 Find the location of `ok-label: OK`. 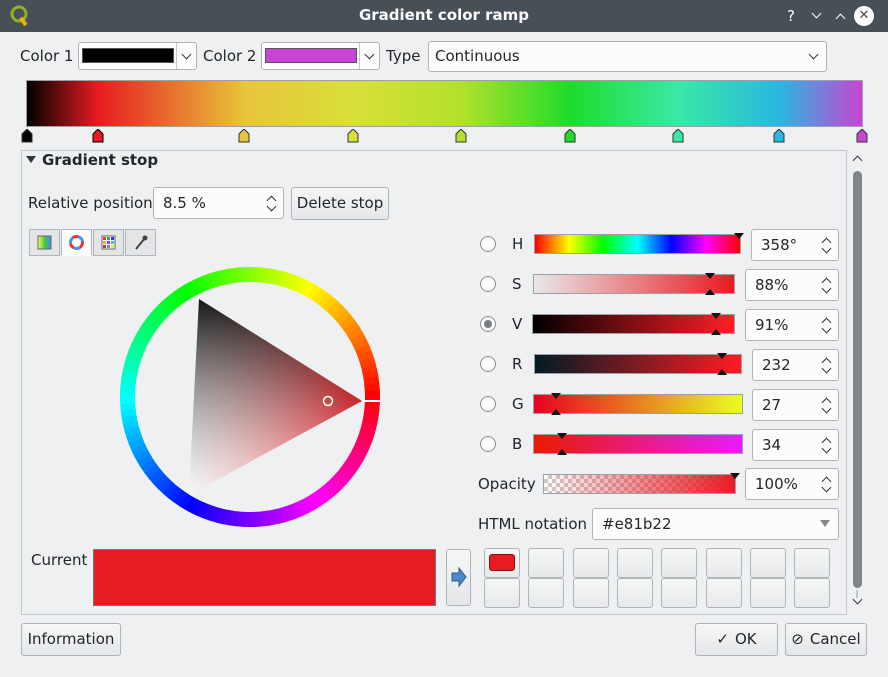

ok-label: OK is located at coordinates (745, 639).